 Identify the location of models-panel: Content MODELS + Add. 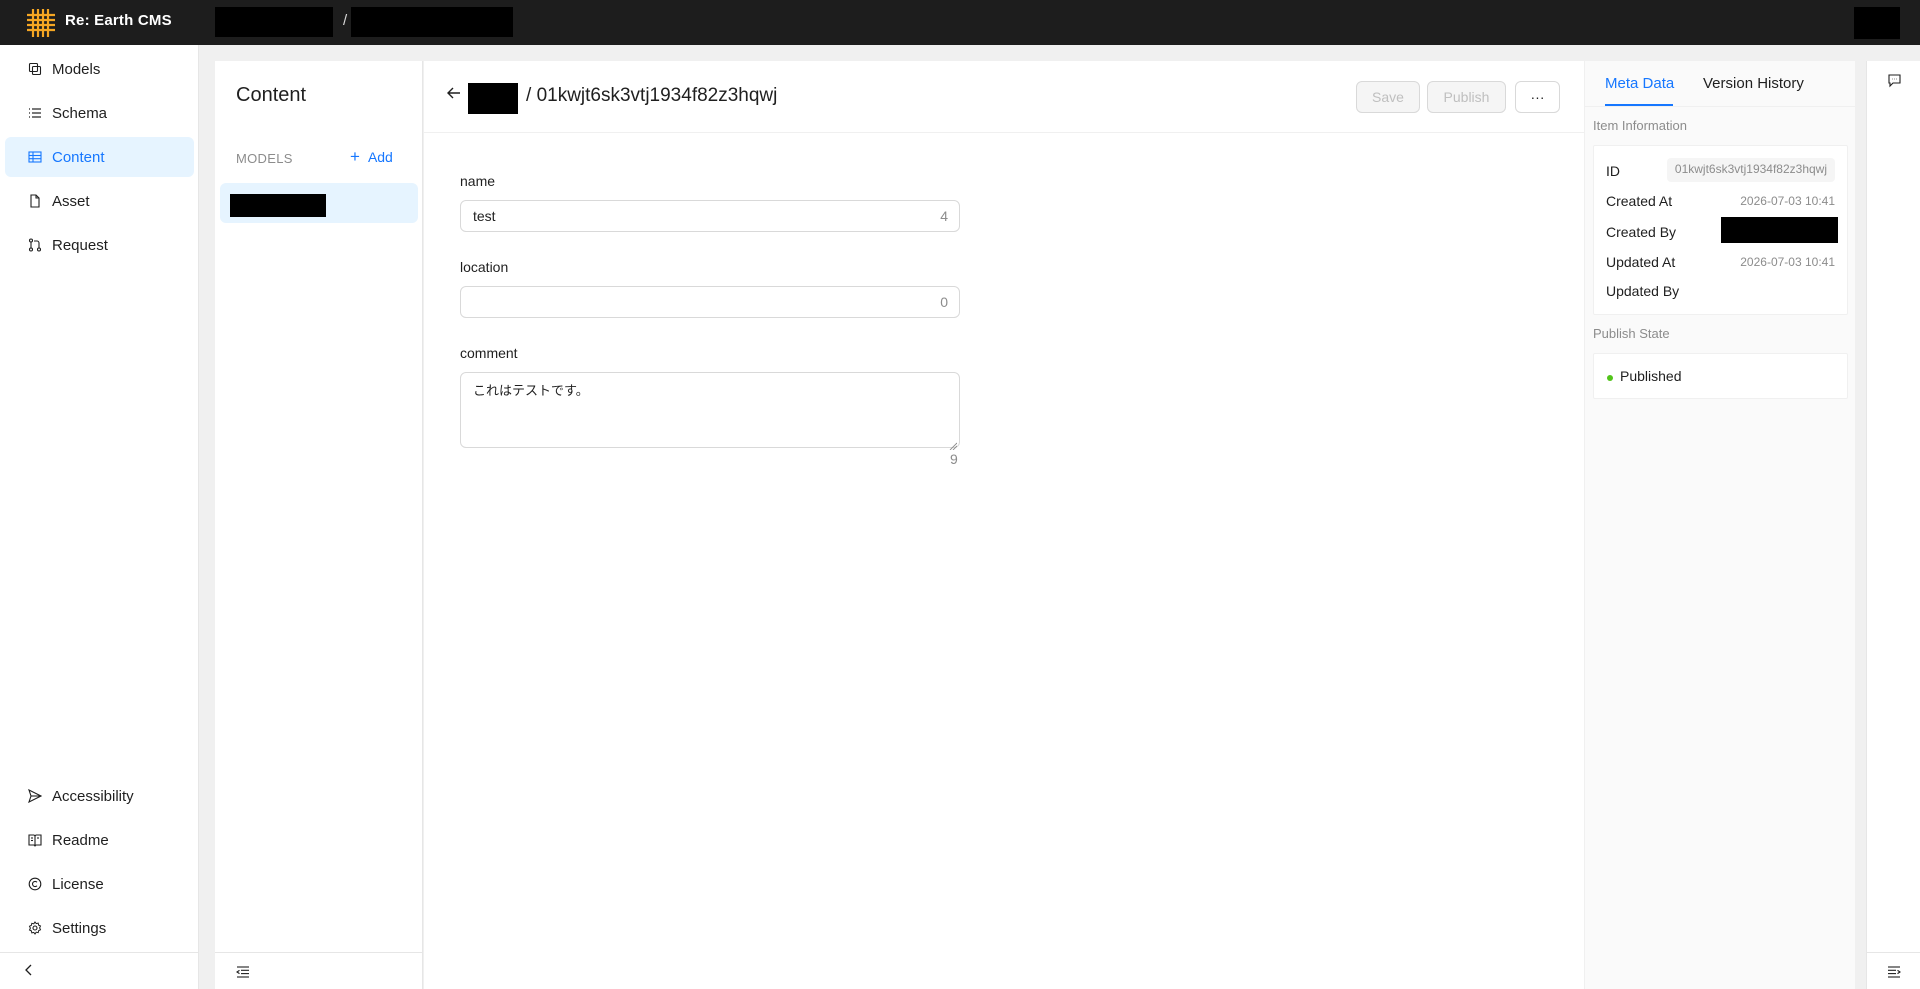
(319, 525).